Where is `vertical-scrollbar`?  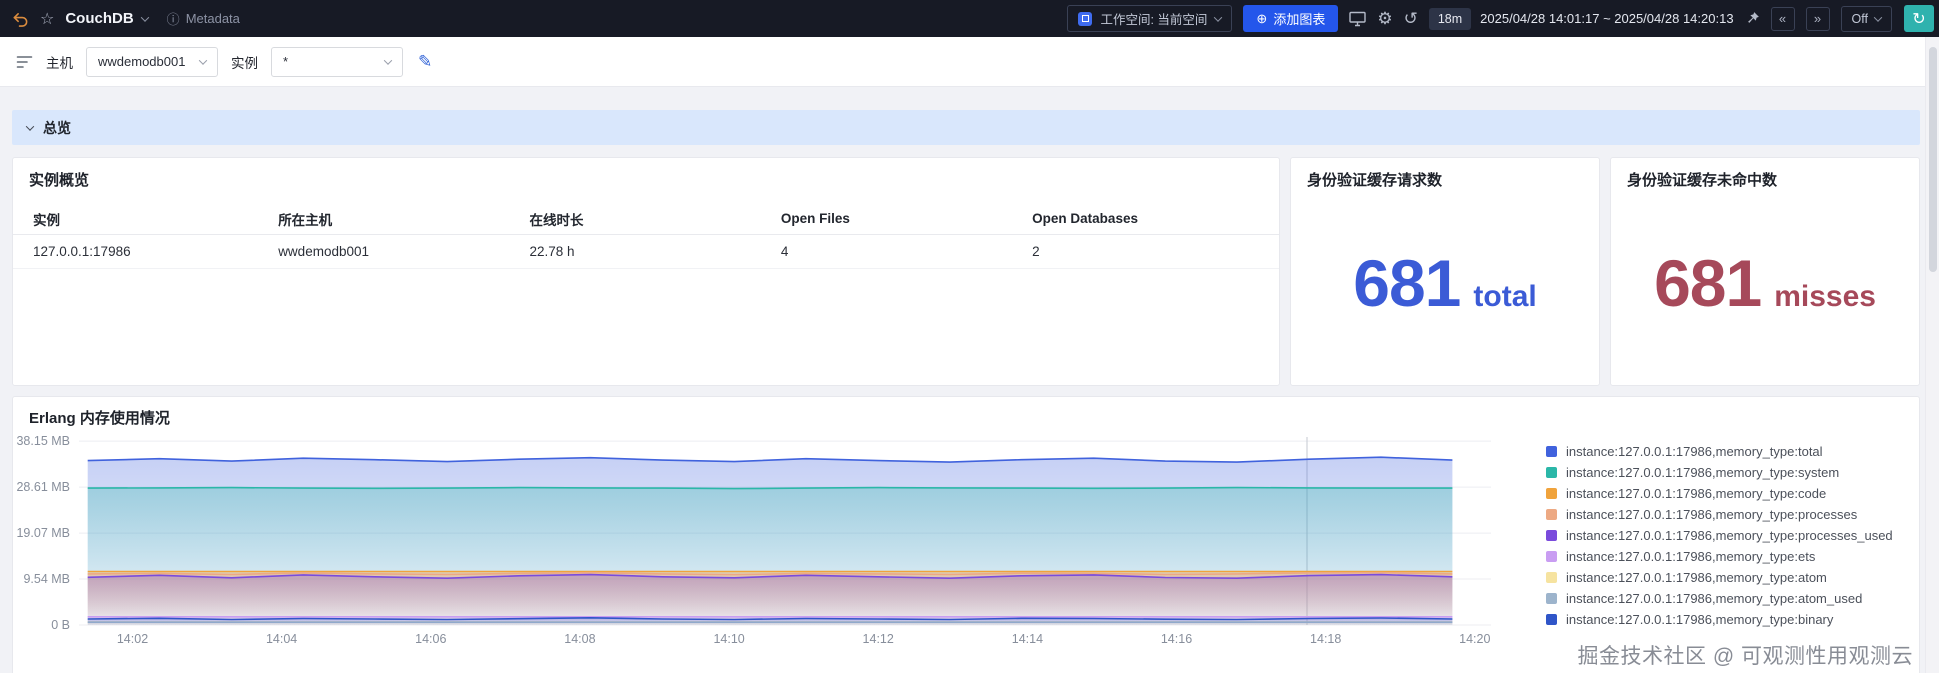
vertical-scrollbar is located at coordinates (1932, 355).